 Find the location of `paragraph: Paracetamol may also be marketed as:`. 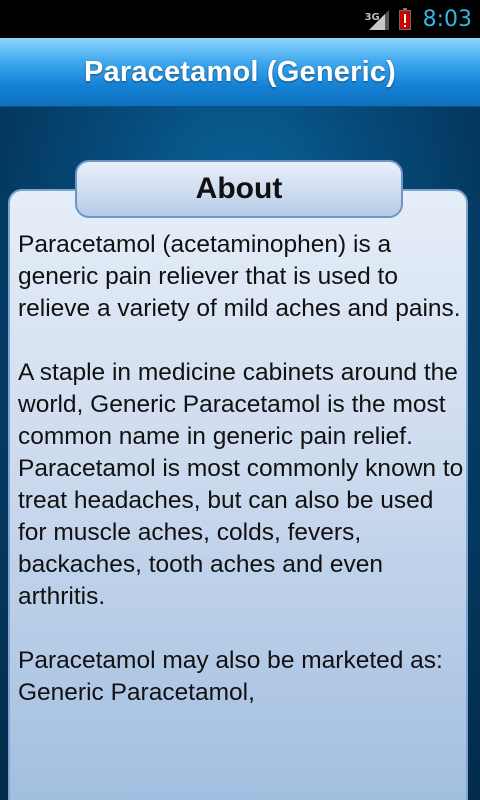

paragraph: Paracetamol may also be marketed as: is located at coordinates (230, 660).